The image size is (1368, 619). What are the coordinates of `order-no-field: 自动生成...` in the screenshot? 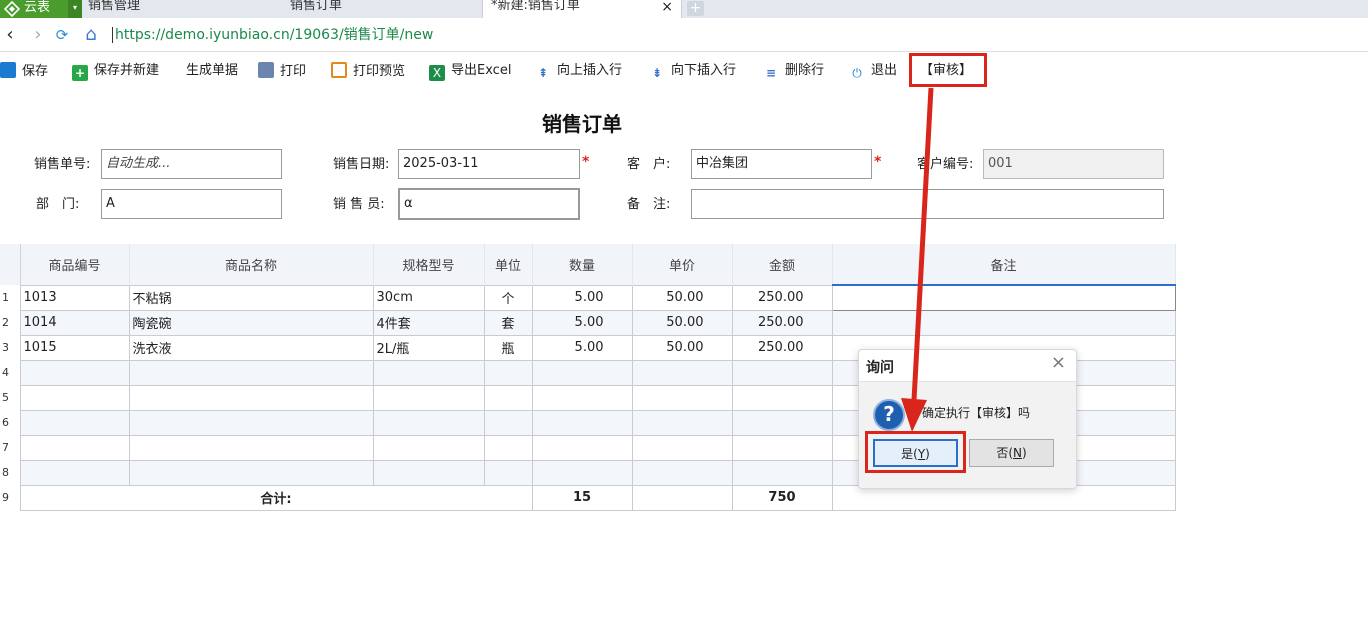 It's located at (191, 164).